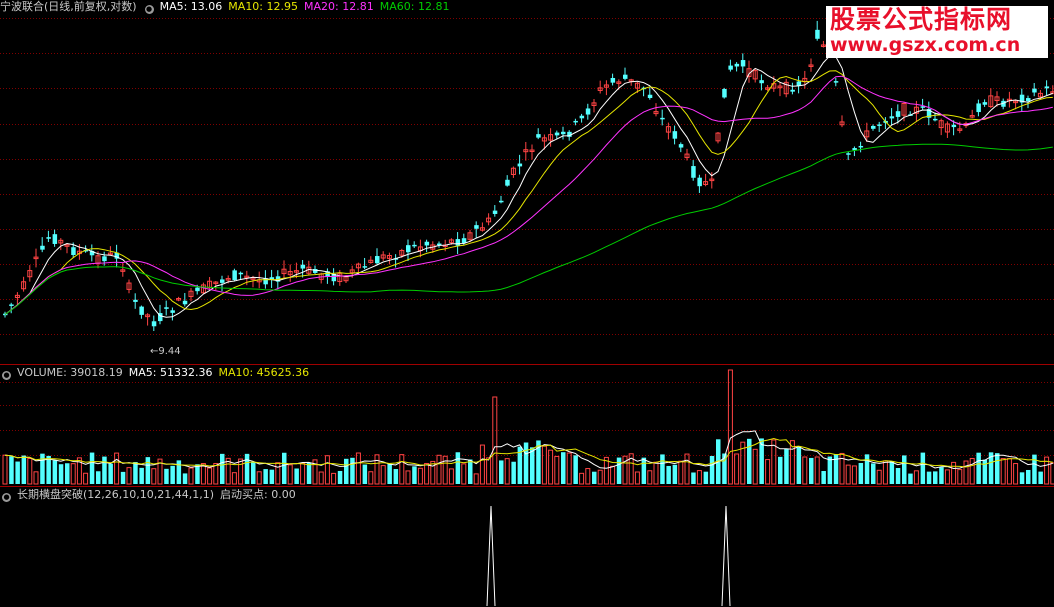  What do you see at coordinates (263, 6) in the screenshot?
I see `ma10-label: MA10: 12.95` at bounding box center [263, 6].